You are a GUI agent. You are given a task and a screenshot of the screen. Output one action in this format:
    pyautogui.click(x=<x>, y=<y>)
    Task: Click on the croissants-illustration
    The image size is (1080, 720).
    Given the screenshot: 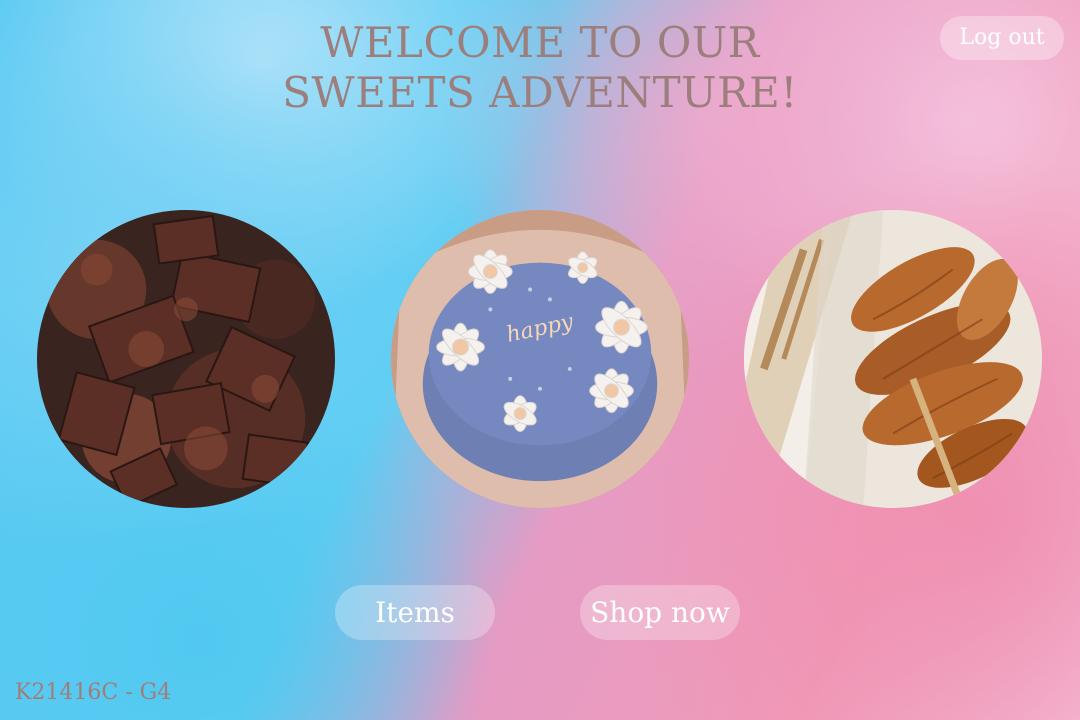 What is the action you would take?
    pyautogui.click(x=893, y=359)
    